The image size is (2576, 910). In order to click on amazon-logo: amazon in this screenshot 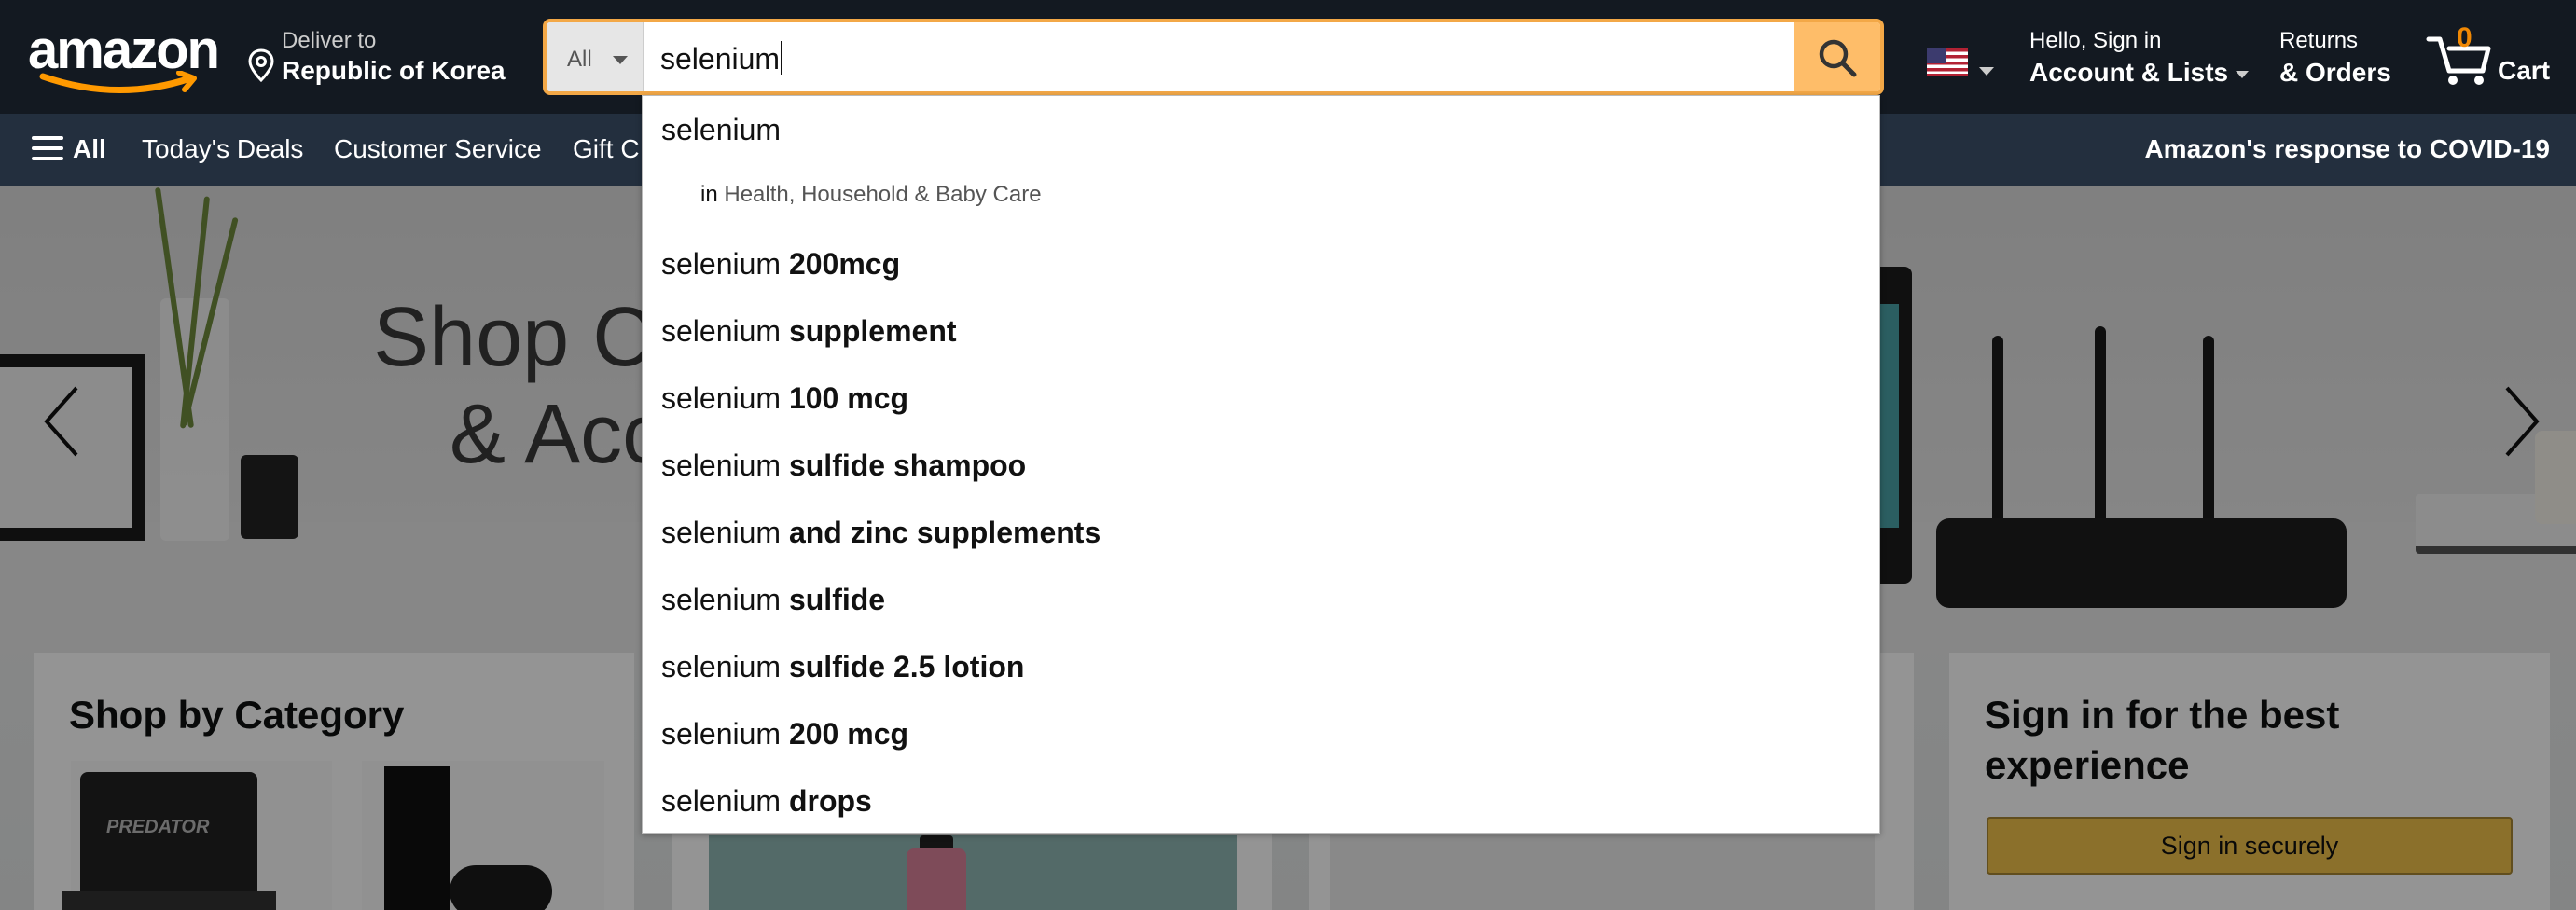, I will do `click(124, 56)`.